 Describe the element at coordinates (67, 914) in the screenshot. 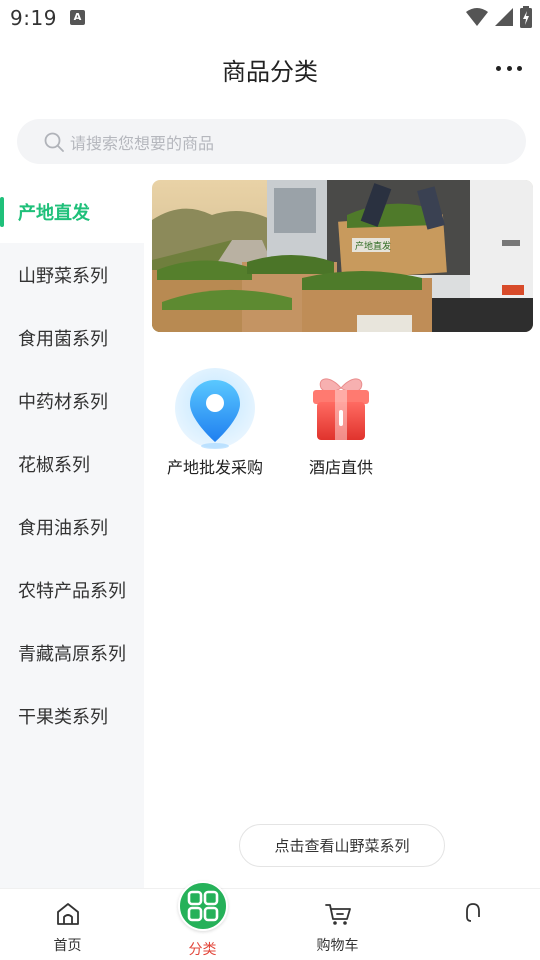

I see `home-icon` at that location.